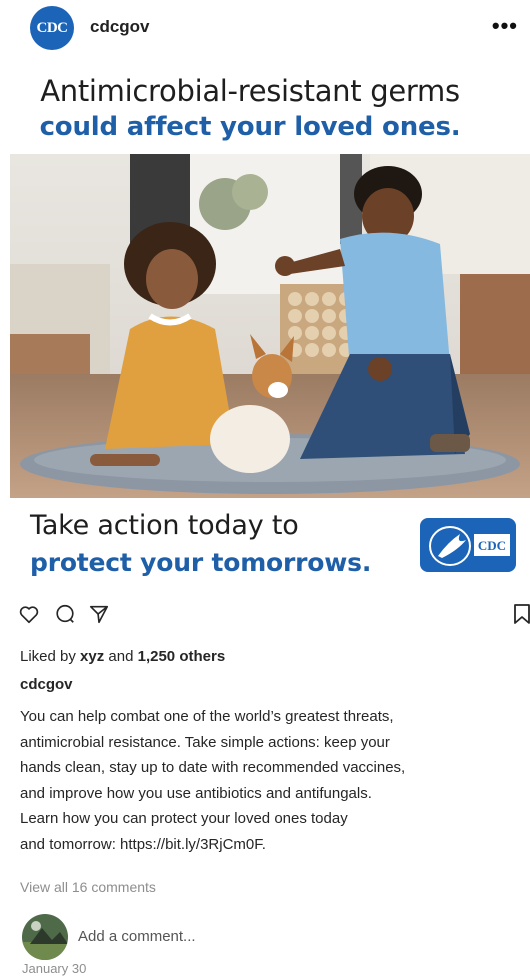 Image resolution: width=530 pixels, height=979 pixels. Describe the element at coordinates (492, 545) in the screenshot. I see `cdc-logo-text: CDC` at that location.